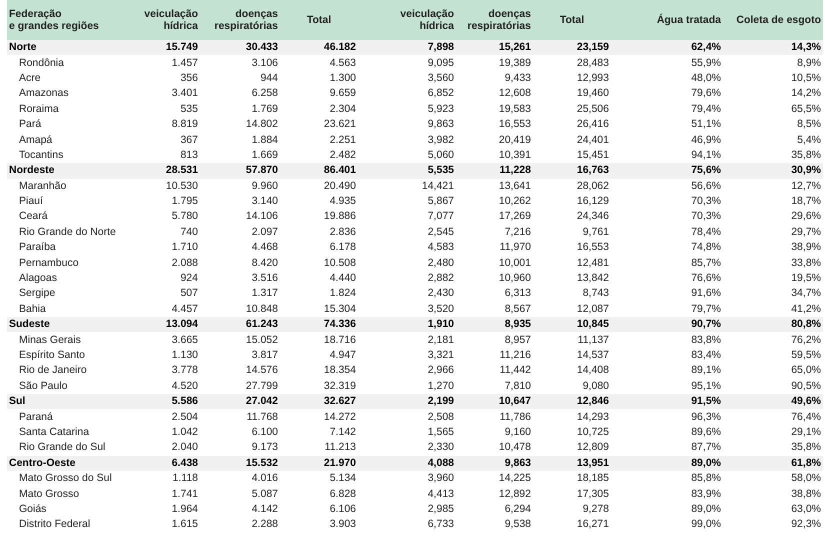 Image resolution: width=825 pixels, height=545 pixels. Describe the element at coordinates (170, 156) in the screenshot. I see `table-cell: 813` at that location.